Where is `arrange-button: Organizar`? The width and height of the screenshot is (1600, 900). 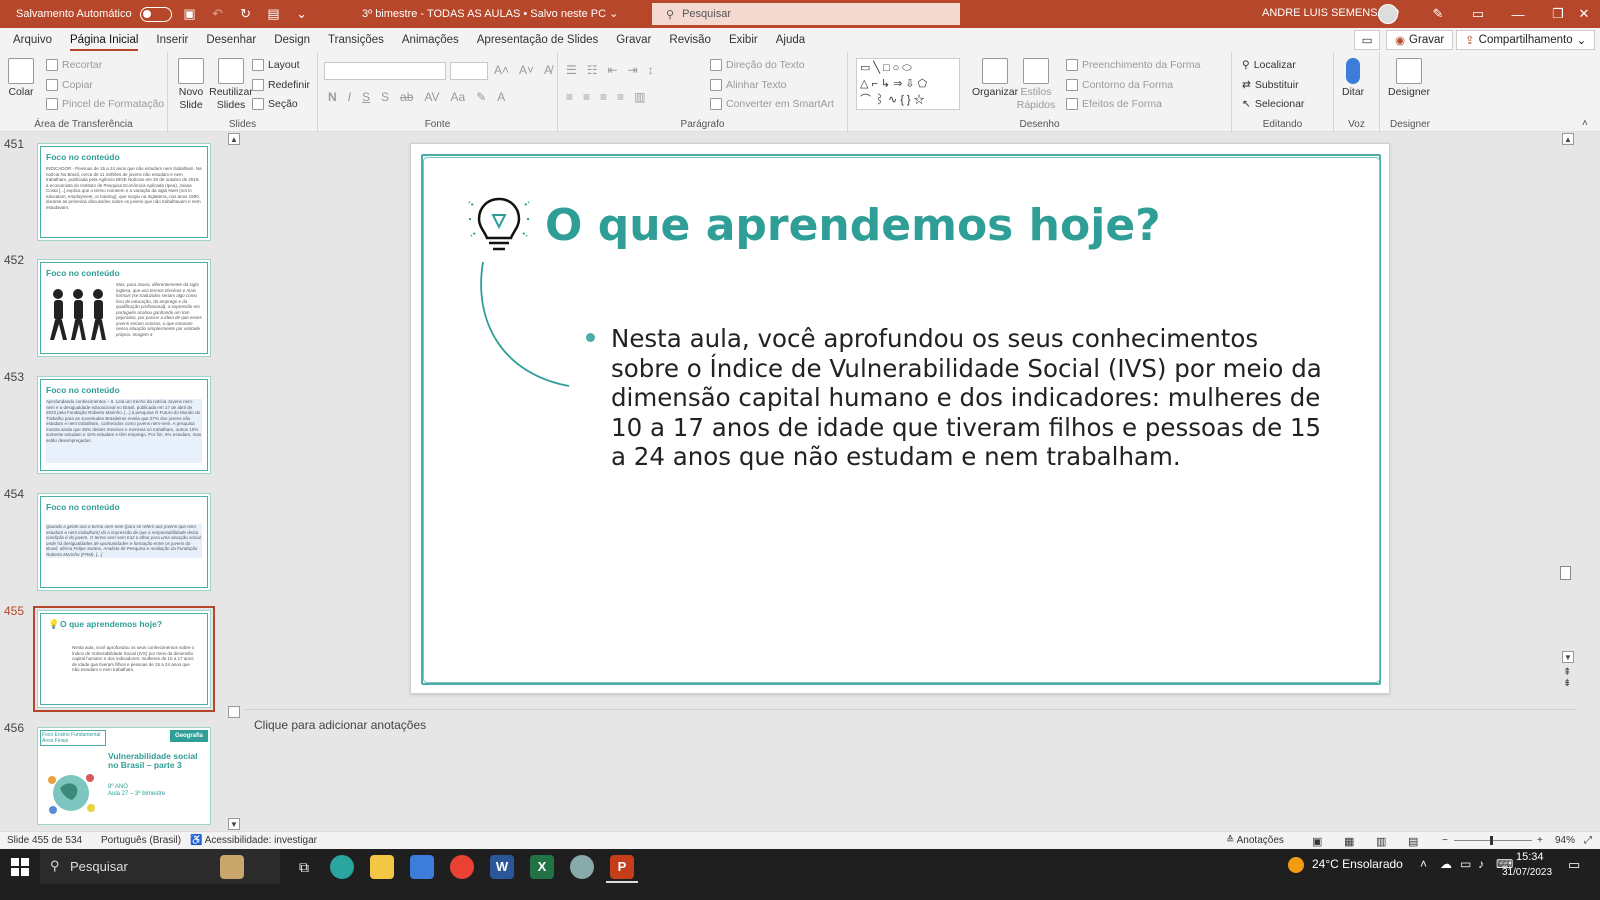
arrange-button: Organizar is located at coordinates (995, 78).